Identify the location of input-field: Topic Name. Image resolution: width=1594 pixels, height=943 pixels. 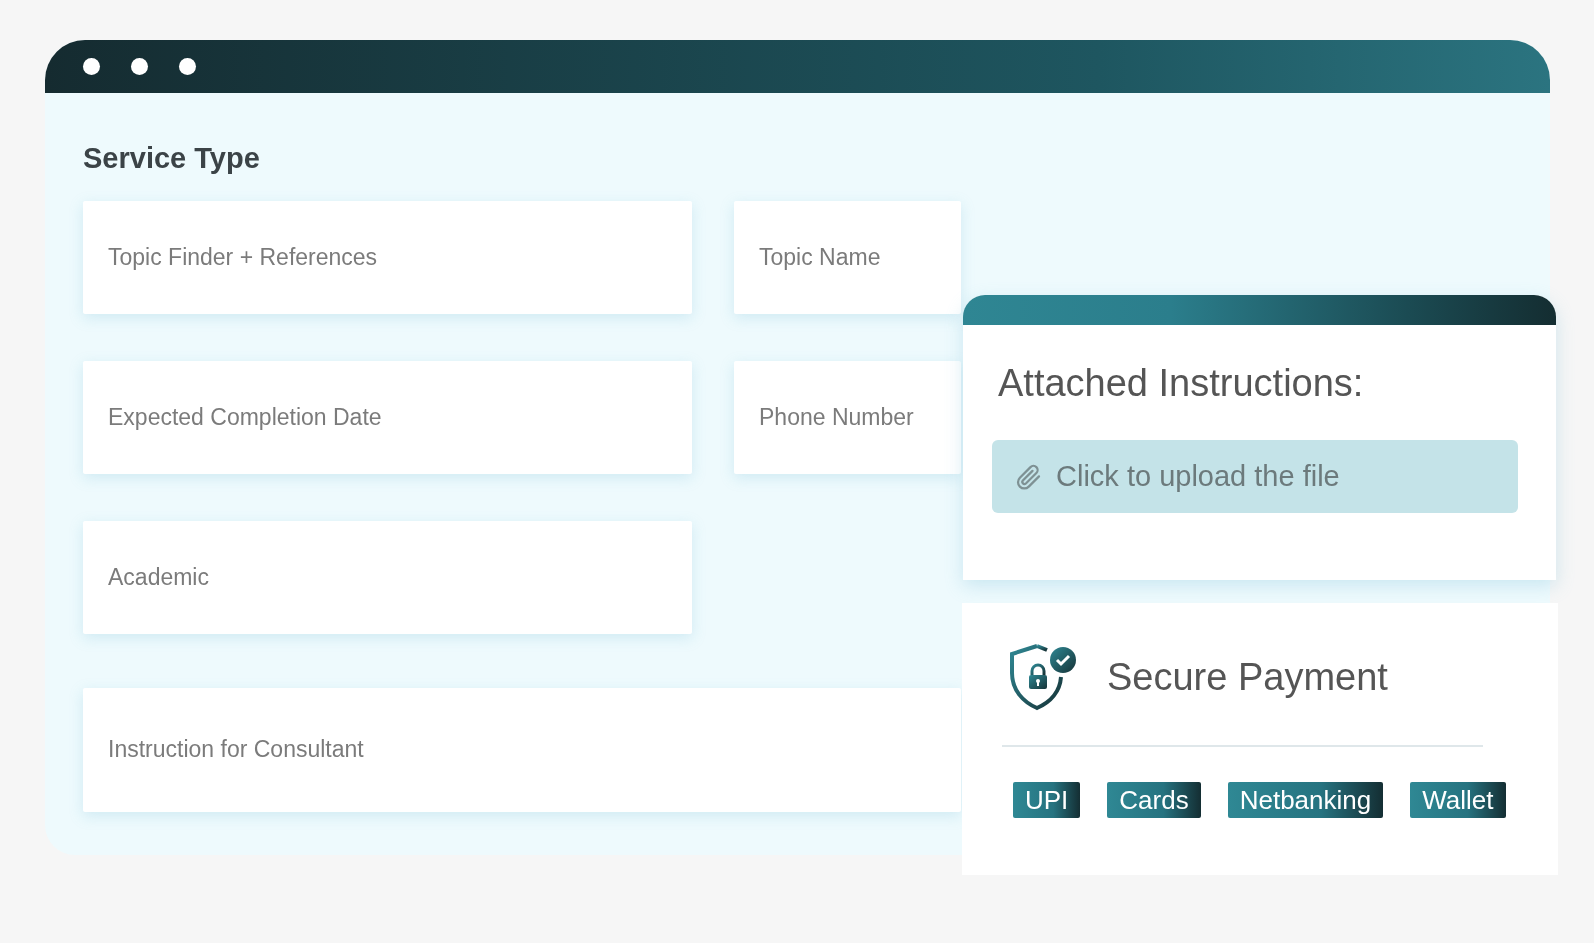
(847, 257).